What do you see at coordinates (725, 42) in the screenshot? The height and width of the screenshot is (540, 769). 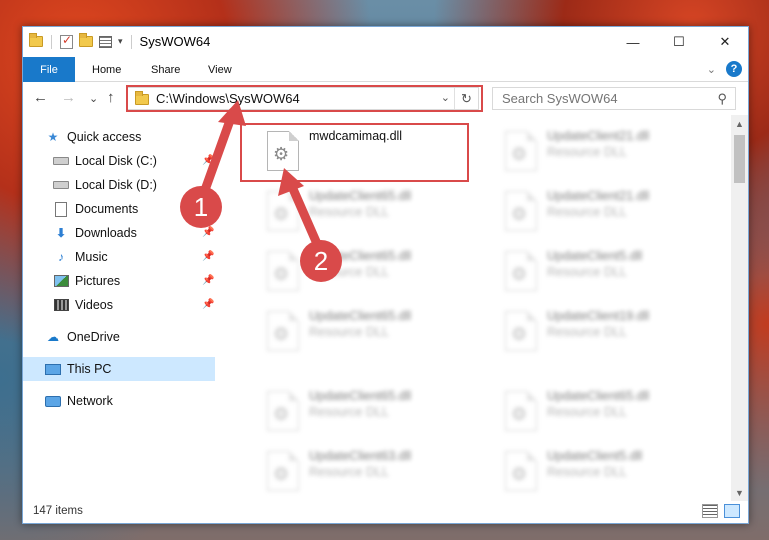 I see `close-button: ✕` at bounding box center [725, 42].